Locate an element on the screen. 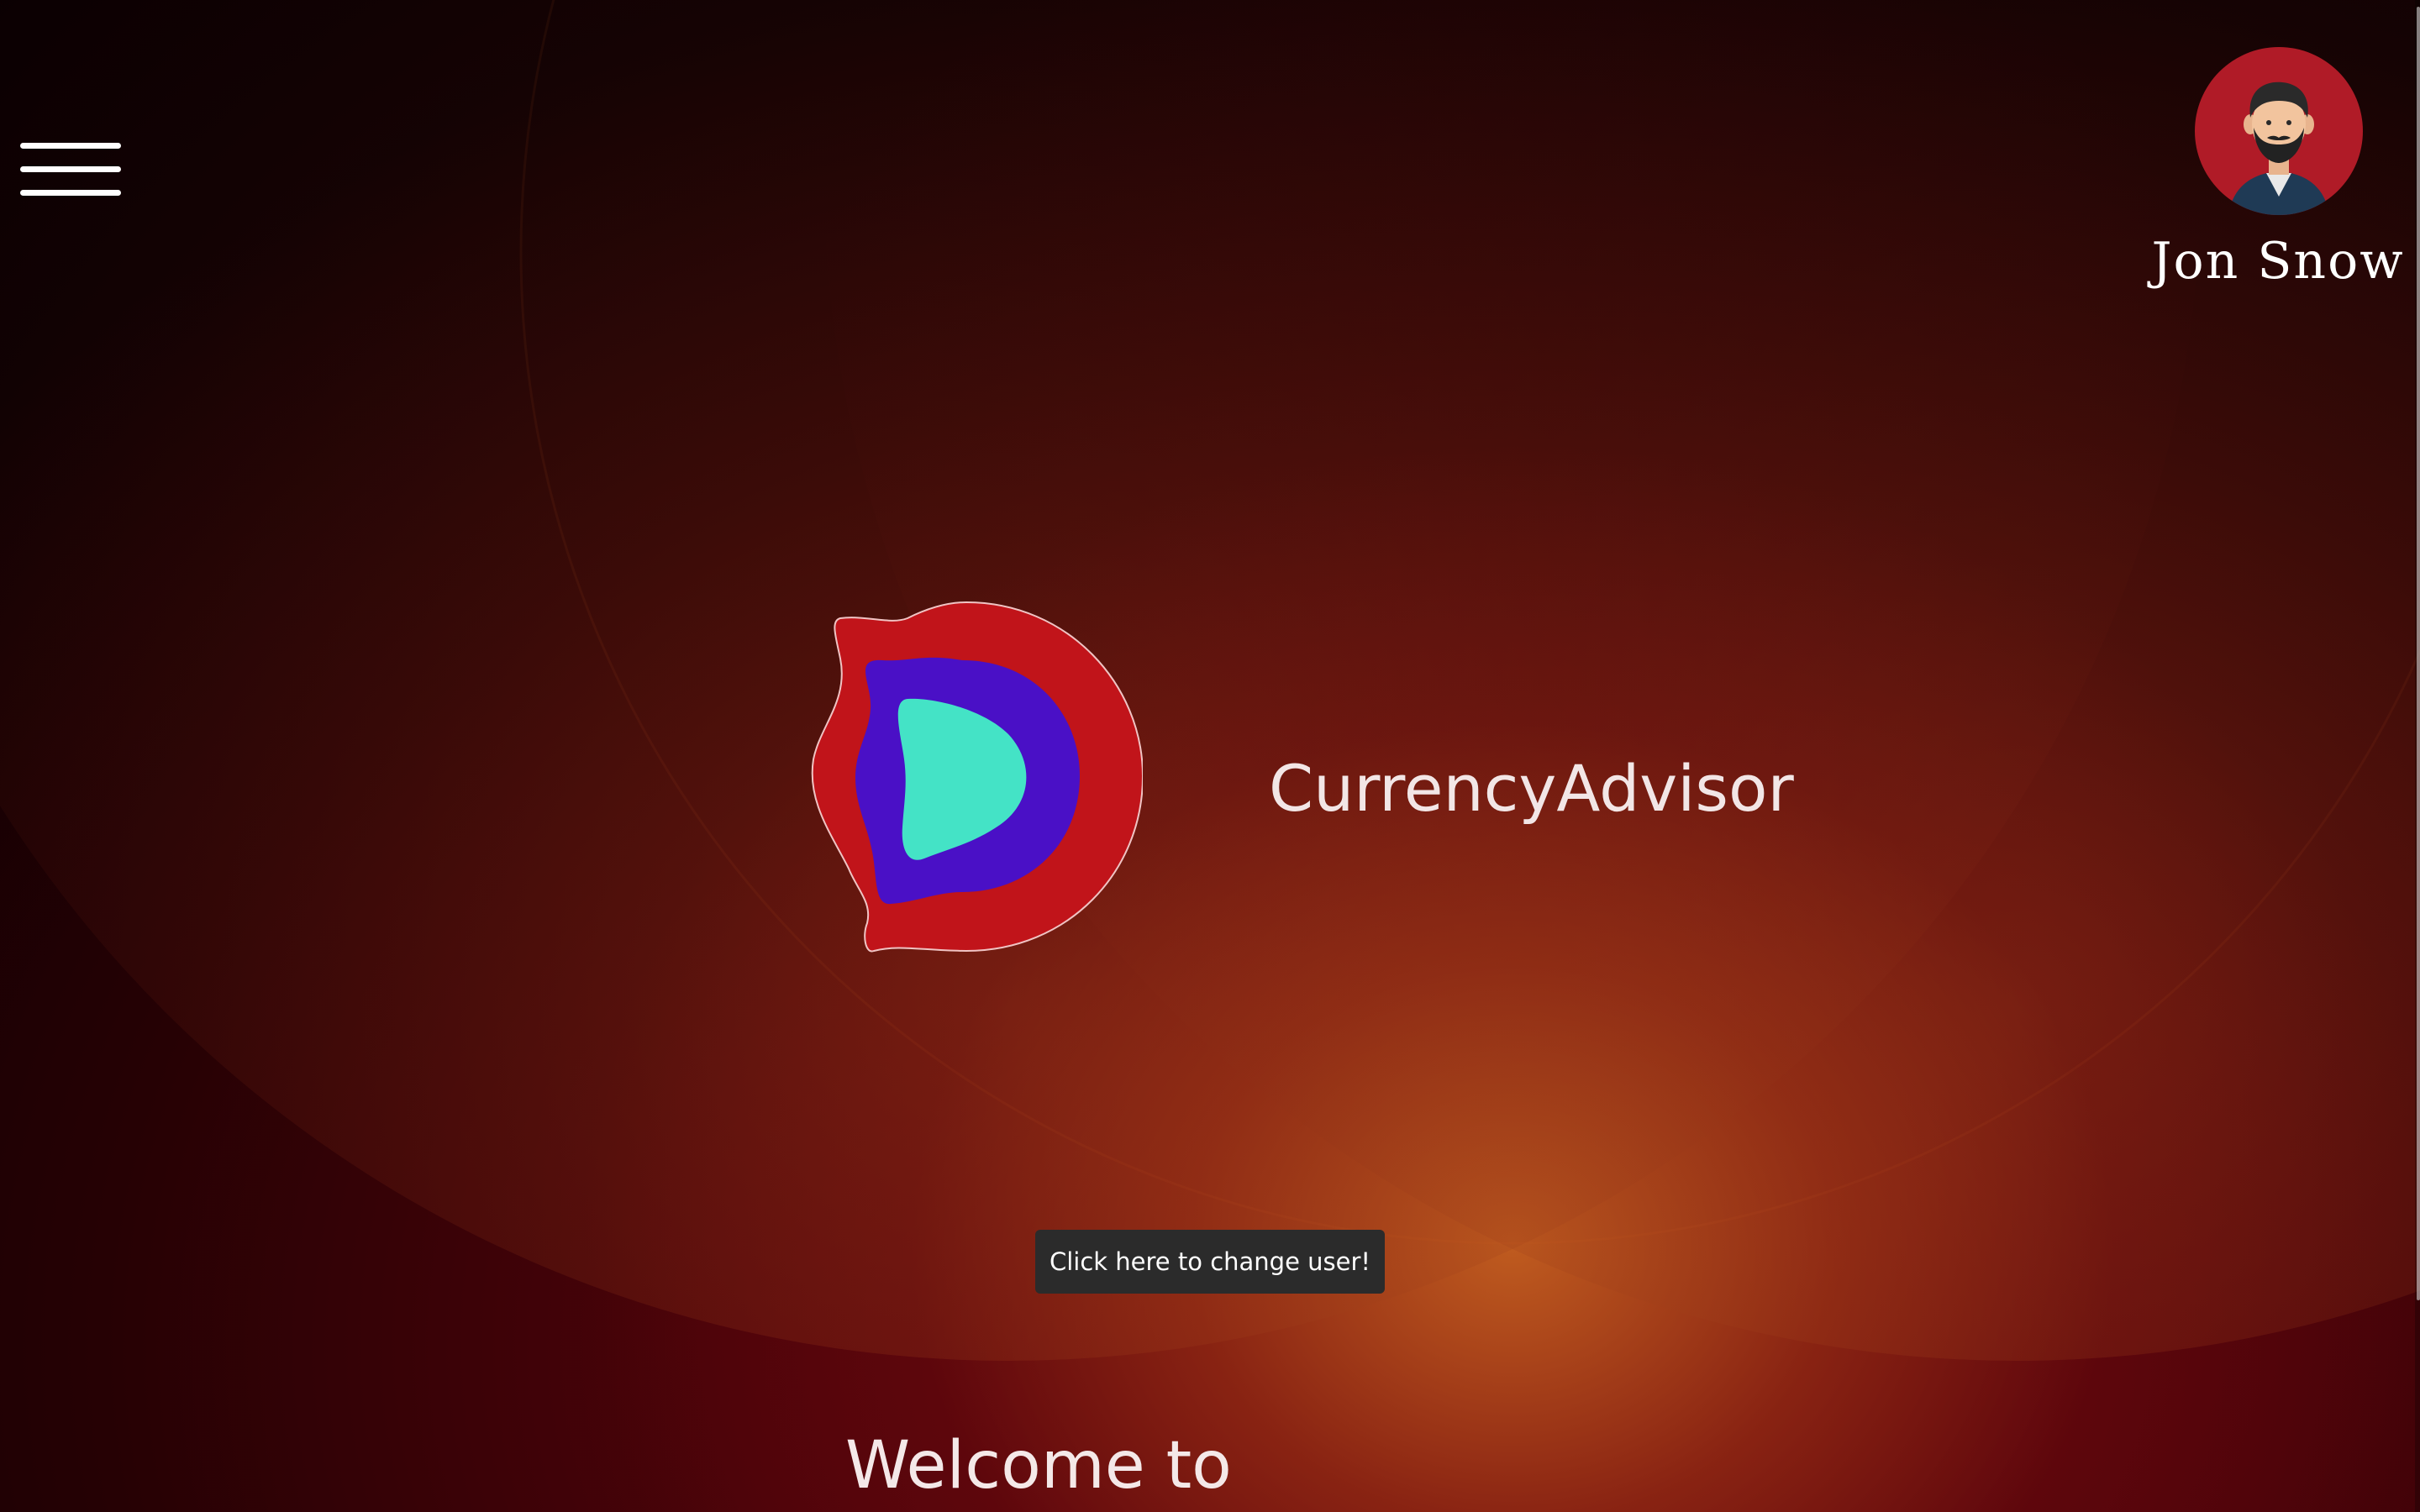 Image resolution: width=2420 pixels, height=1512 pixels. scrollbar-thumb is located at coordinates (2418, 653).